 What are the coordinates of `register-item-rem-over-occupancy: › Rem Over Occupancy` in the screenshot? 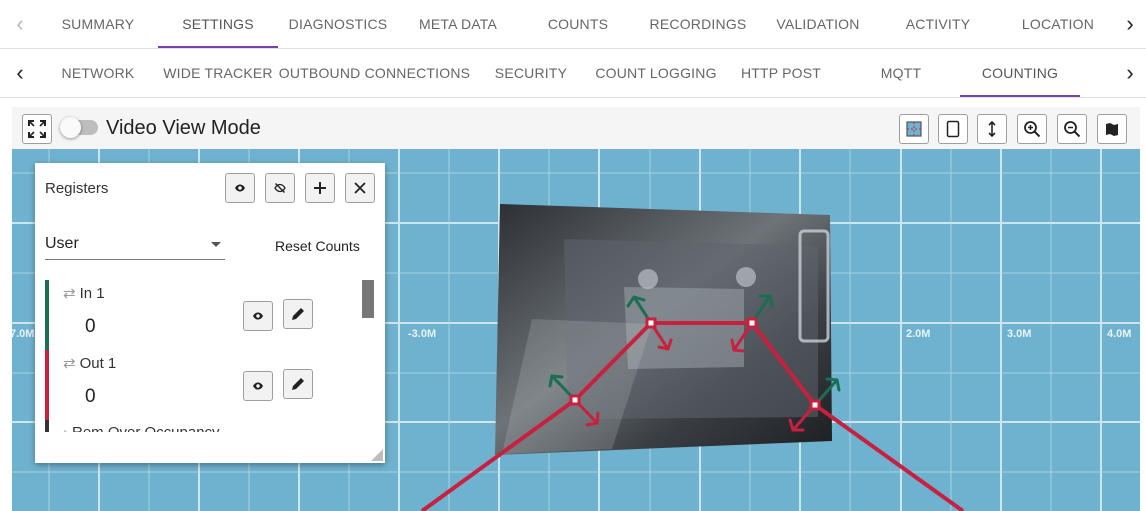 It's located at (205, 426).